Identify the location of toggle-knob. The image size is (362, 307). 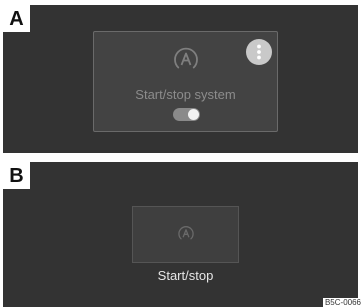
(193, 114).